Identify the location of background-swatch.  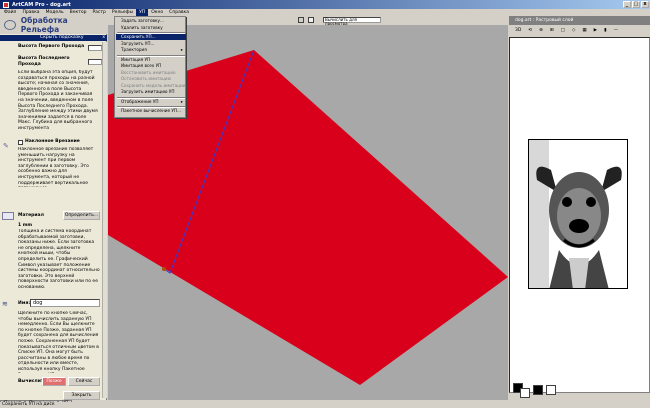
(551, 390).